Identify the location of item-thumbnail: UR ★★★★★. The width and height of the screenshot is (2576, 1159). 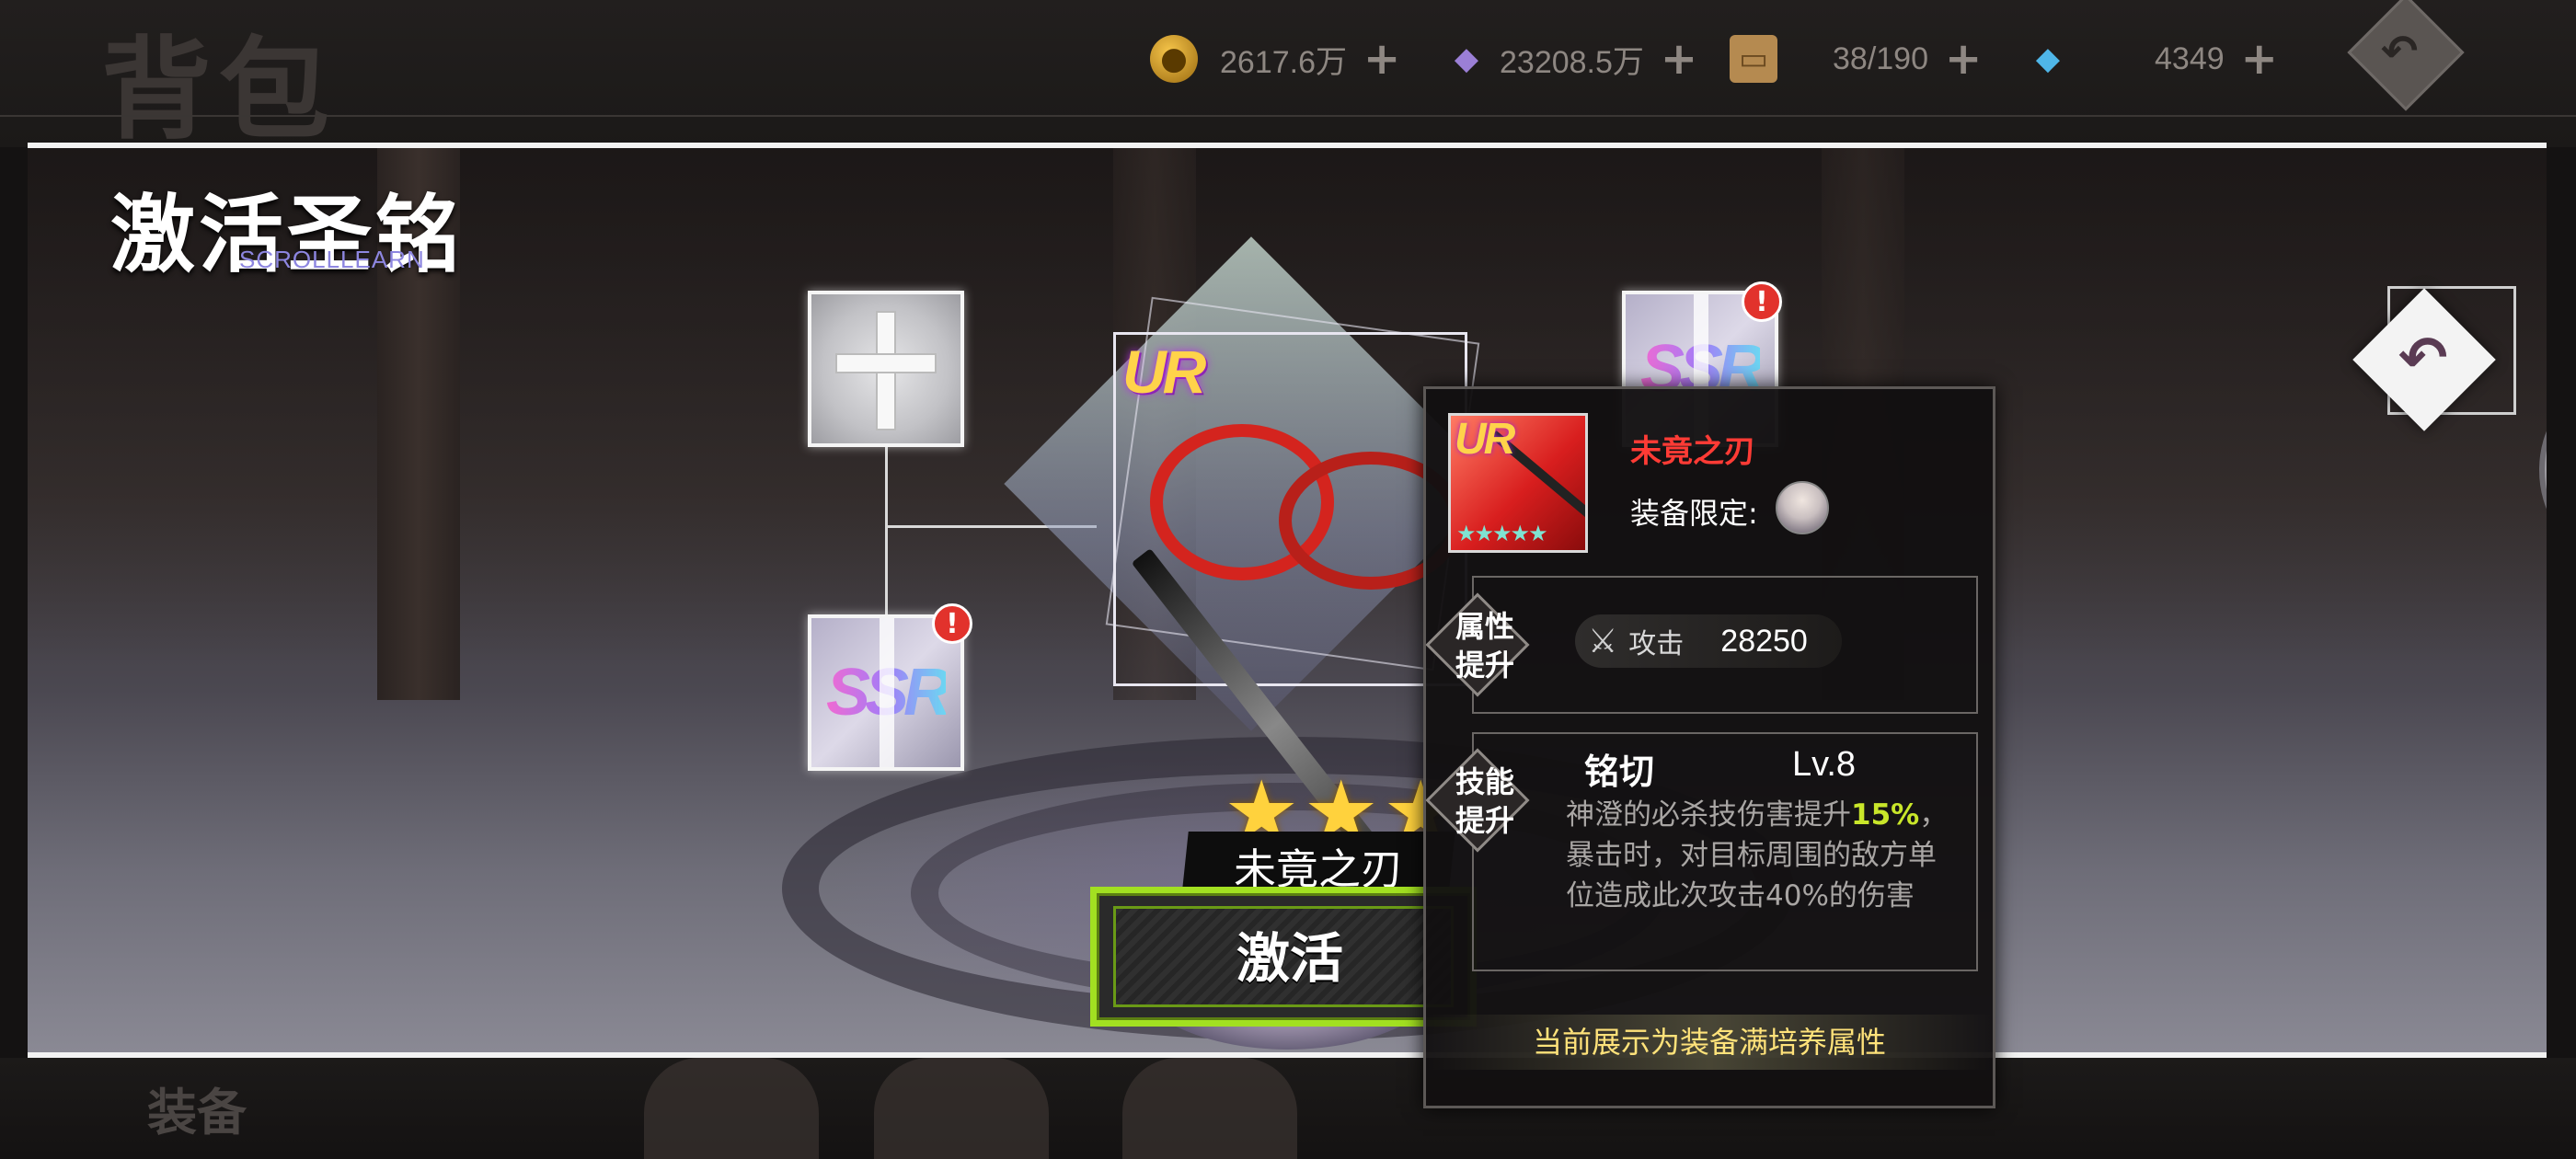
(1518, 483).